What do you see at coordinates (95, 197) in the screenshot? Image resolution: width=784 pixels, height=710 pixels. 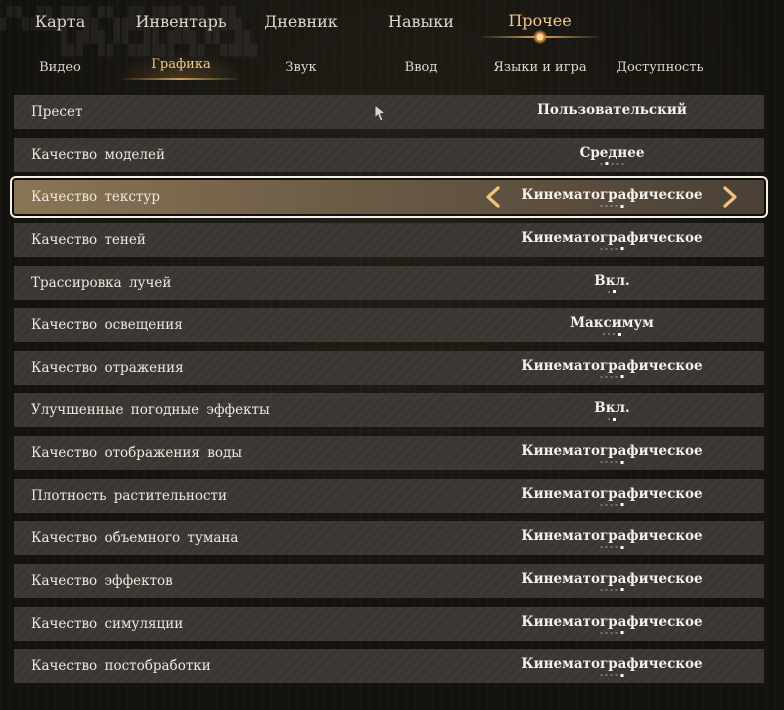 I see `setting-label: Качество текстур` at bounding box center [95, 197].